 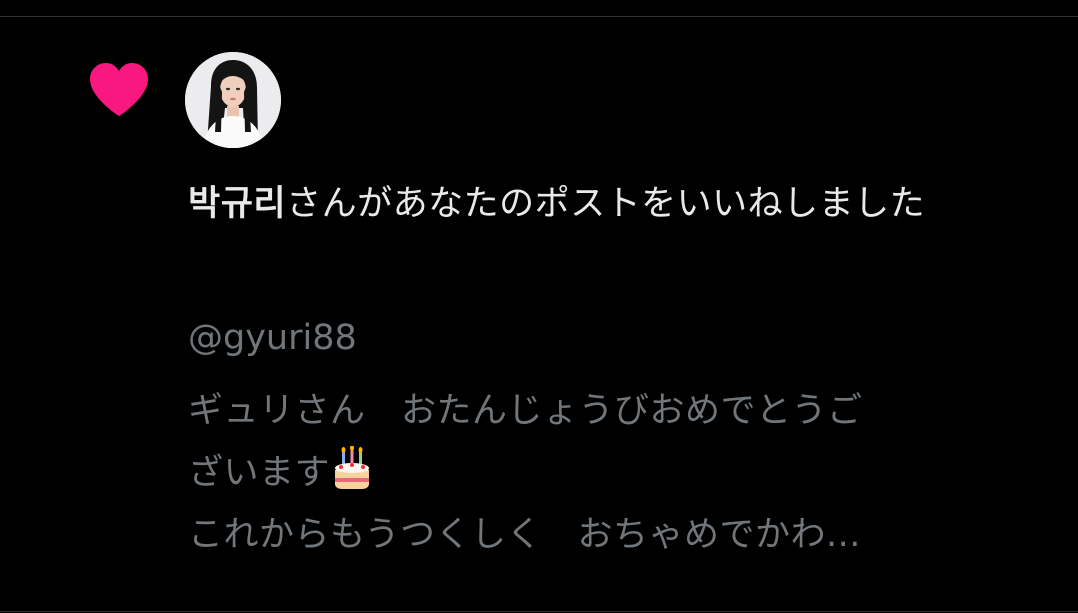 I want to click on cake-icon, so click(x=352, y=467).